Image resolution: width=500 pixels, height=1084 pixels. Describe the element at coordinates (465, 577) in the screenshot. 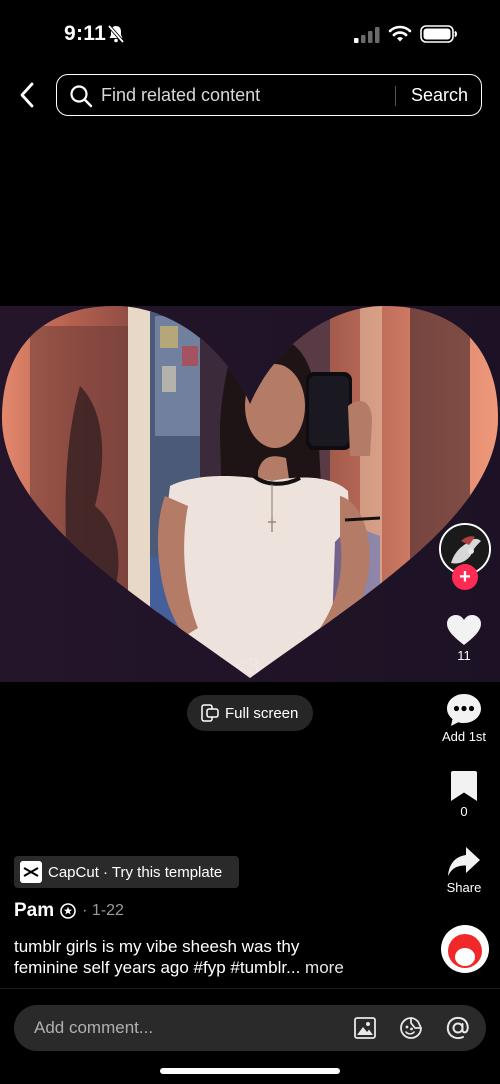

I see `follow-button: +` at that location.